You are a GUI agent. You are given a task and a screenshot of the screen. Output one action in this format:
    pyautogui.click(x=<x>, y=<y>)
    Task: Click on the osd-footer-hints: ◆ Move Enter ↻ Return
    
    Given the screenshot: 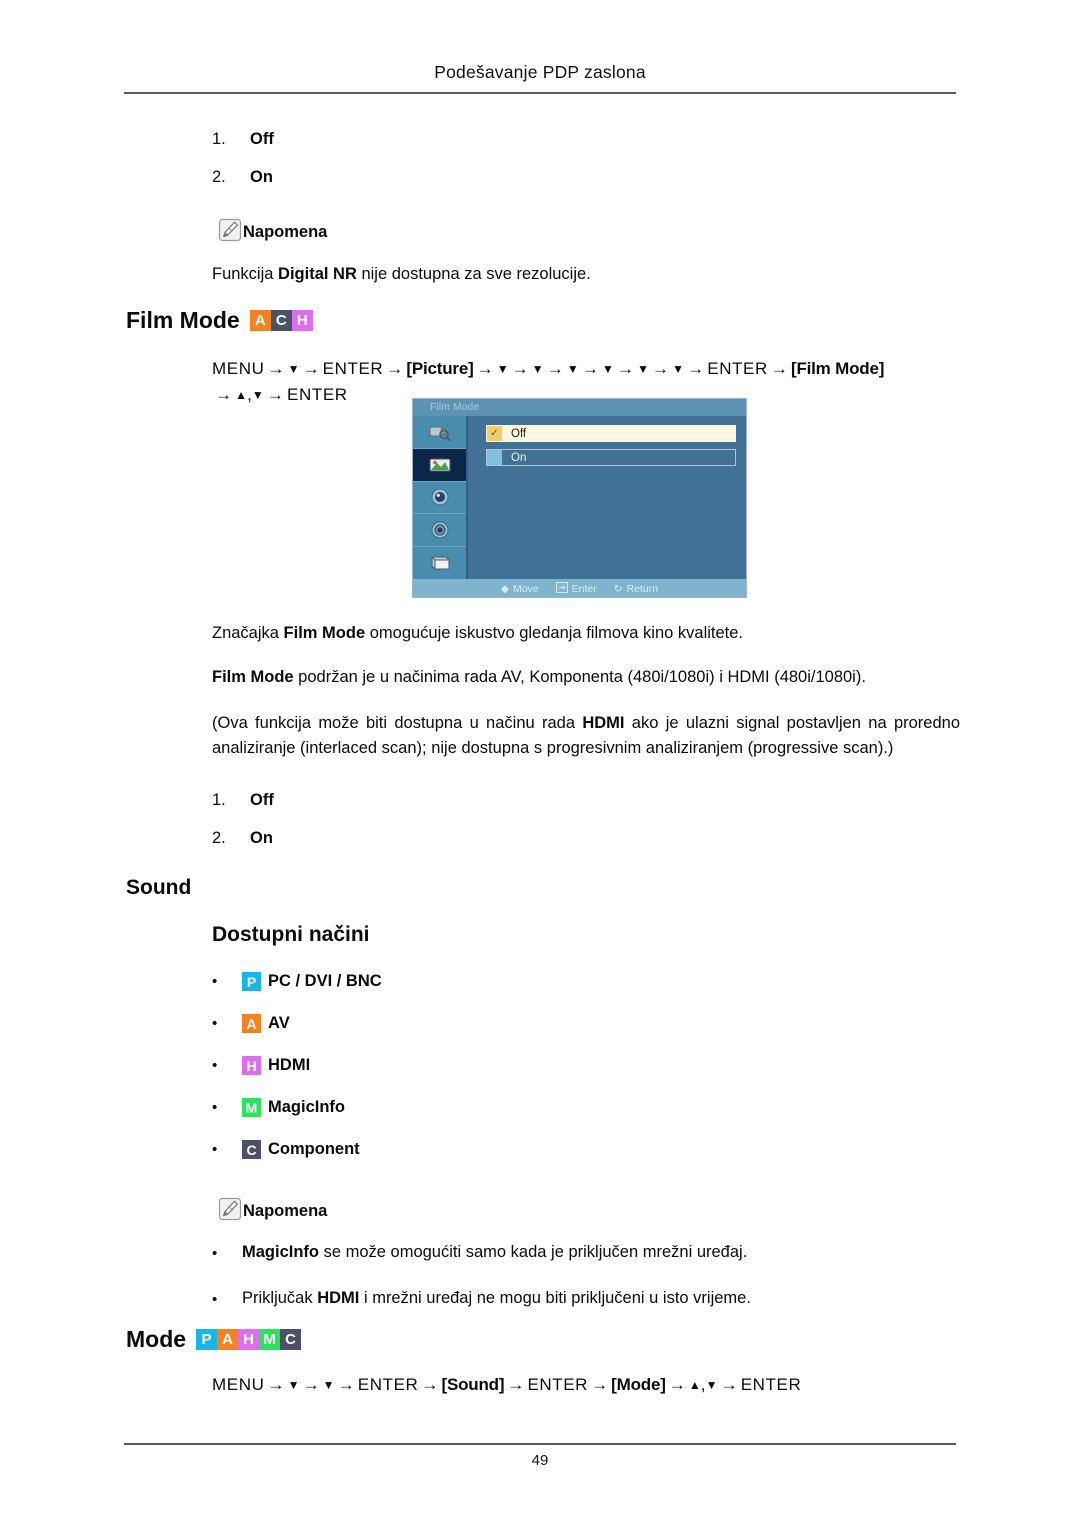 What is the action you would take?
    pyautogui.click(x=579, y=588)
    